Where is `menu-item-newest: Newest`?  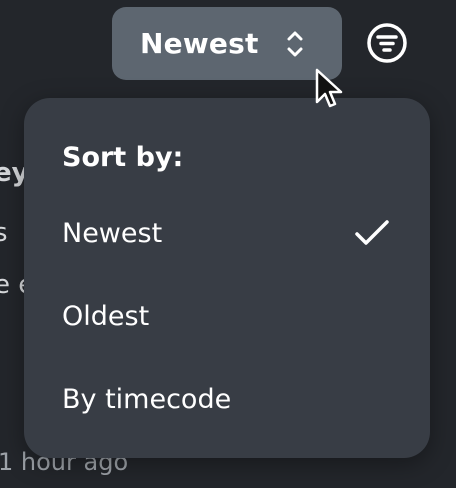 menu-item-newest: Newest is located at coordinates (227, 233).